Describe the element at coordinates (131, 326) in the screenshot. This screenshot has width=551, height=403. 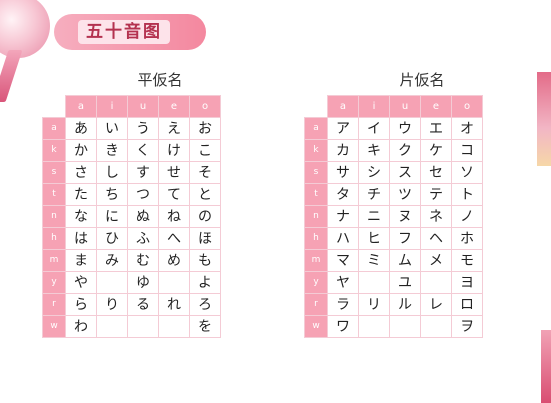
I see `hiragana-row: wわ を` at that location.